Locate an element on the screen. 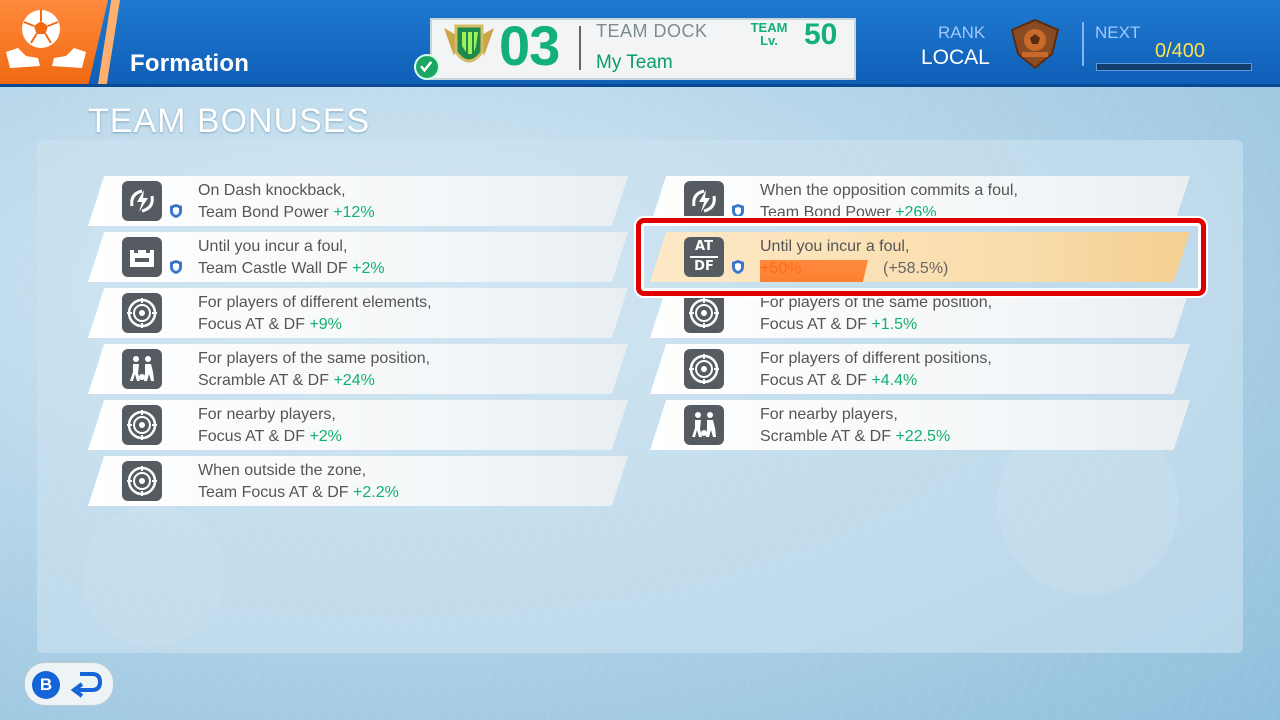  bonus-effect: Team Focus AT & DF +2.2% is located at coordinates (298, 493).